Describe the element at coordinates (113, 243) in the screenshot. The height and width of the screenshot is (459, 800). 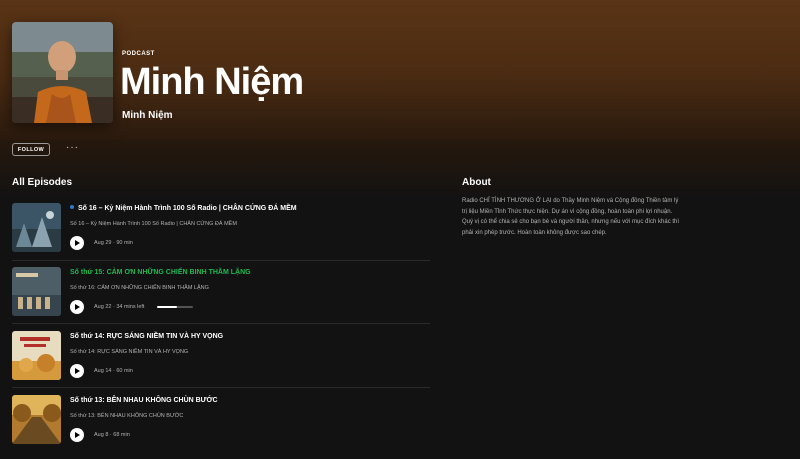
I see `episode-meta: Aug 29 · 90 min` at that location.